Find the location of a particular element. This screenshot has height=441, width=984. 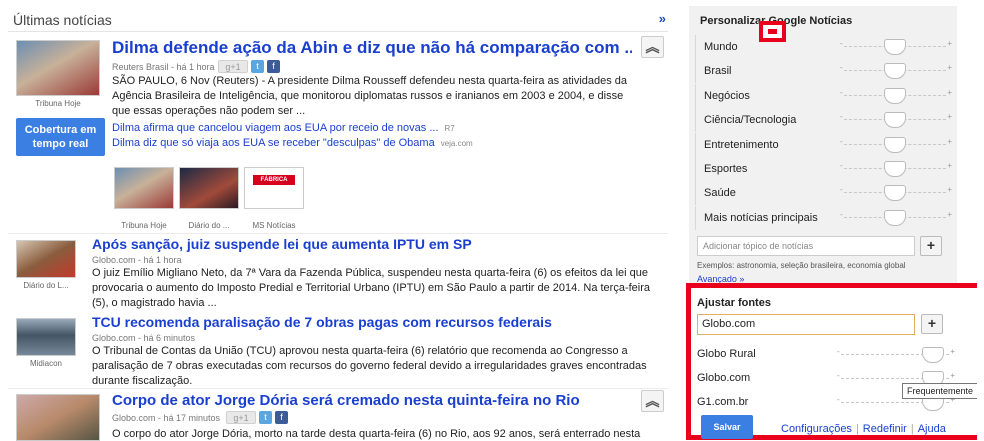

related-source: veja.com is located at coordinates (456, 143).